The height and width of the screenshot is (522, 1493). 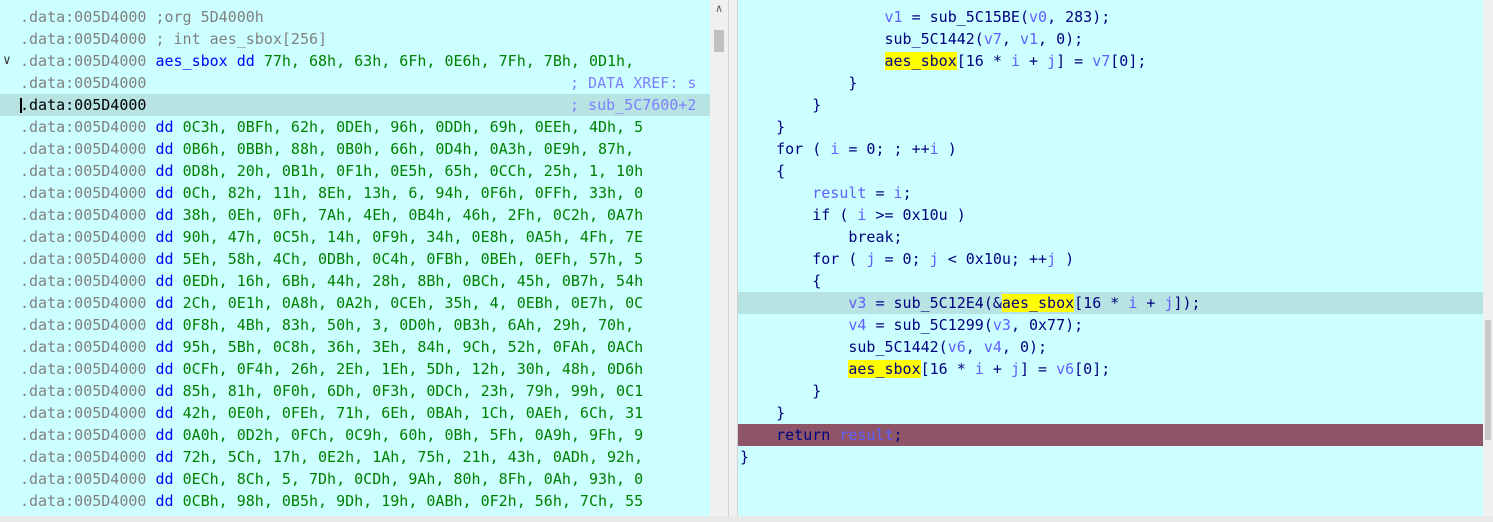 I want to click on pseudocode-scrollbar, so click(x=1488, y=261).